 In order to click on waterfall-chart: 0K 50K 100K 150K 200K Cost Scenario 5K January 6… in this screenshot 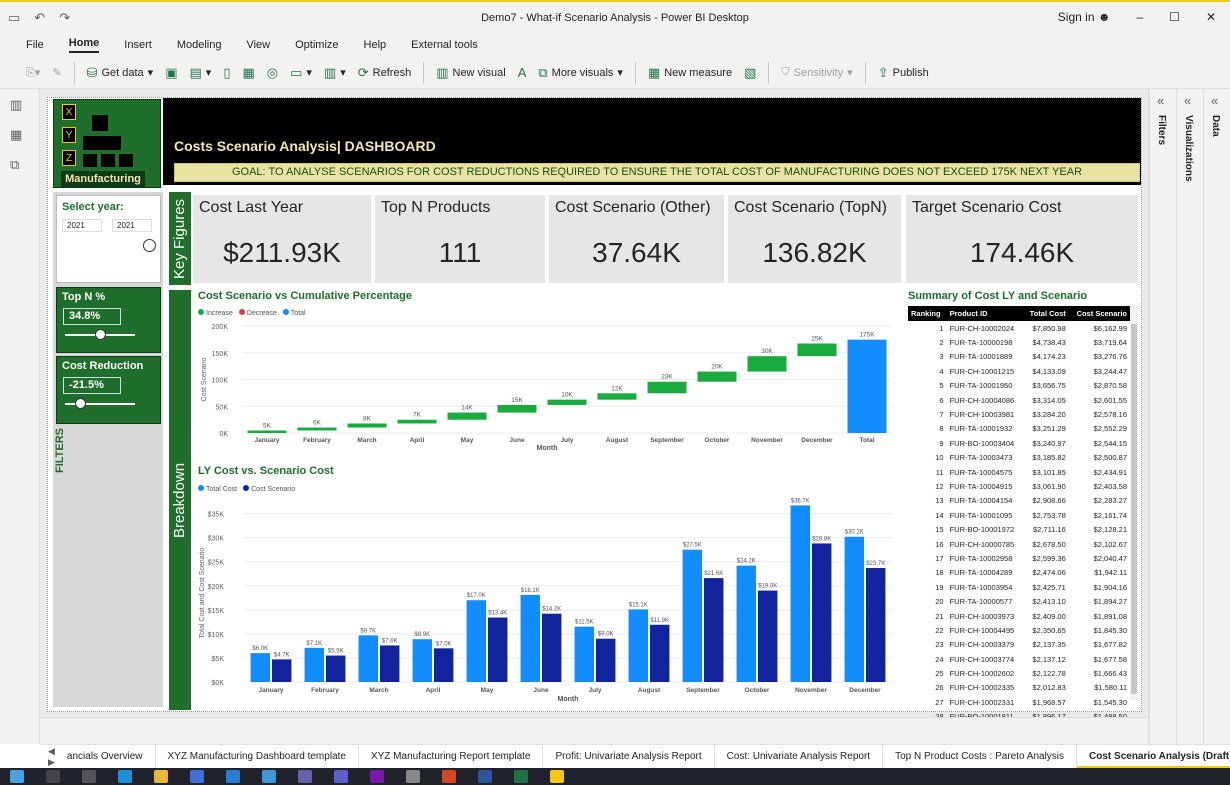, I will do `click(547, 387)`.